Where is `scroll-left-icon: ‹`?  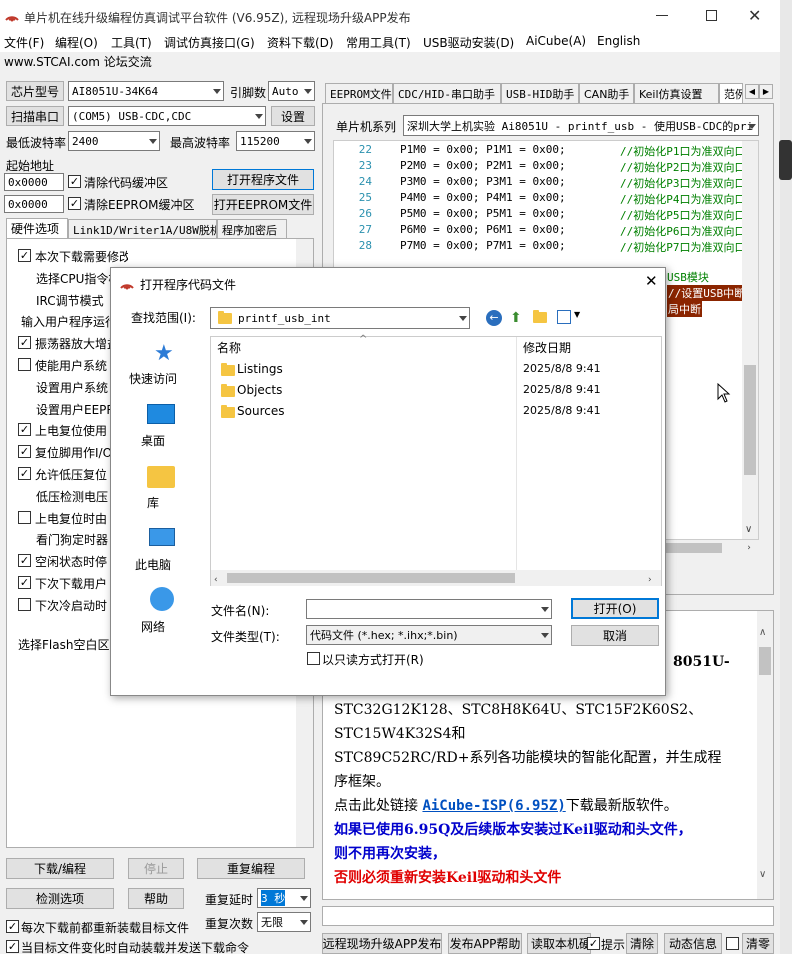 scroll-left-icon: ‹ is located at coordinates (216, 580).